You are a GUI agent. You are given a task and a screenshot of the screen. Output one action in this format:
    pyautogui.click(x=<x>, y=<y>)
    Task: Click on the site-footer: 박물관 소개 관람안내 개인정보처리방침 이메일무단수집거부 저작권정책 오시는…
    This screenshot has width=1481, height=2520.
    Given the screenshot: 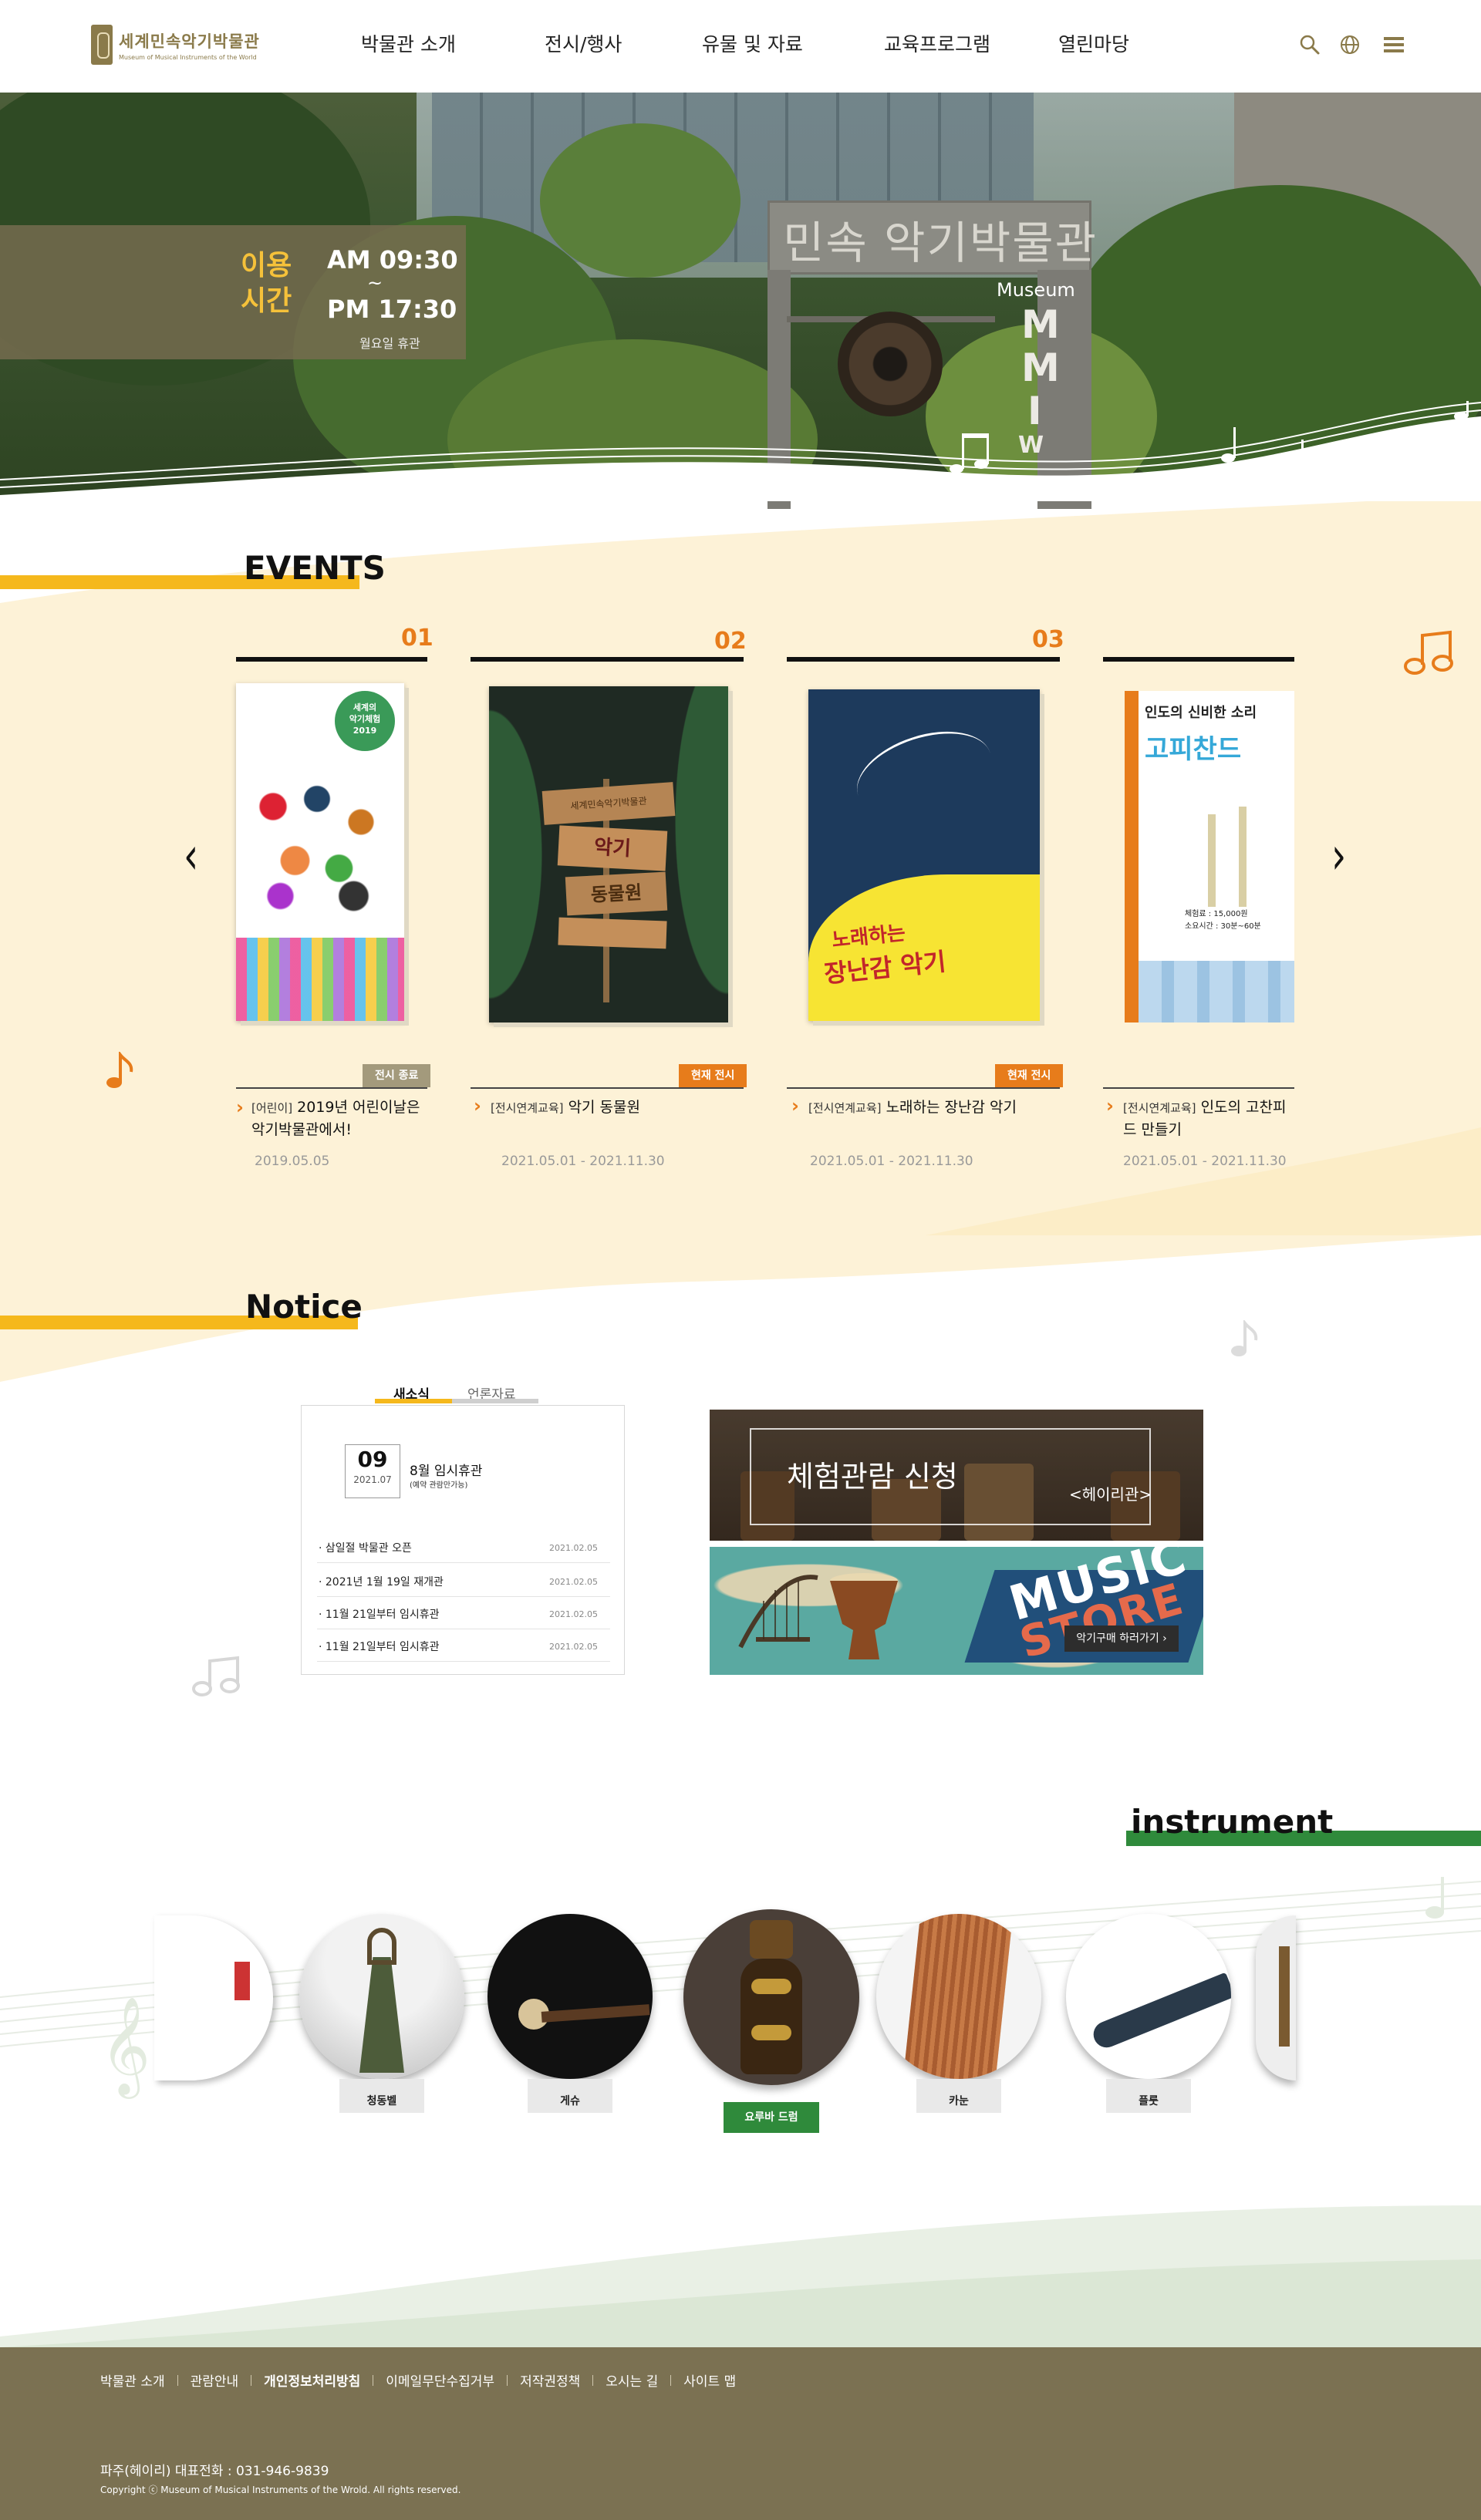 What is the action you would take?
    pyautogui.click(x=740, y=2433)
    